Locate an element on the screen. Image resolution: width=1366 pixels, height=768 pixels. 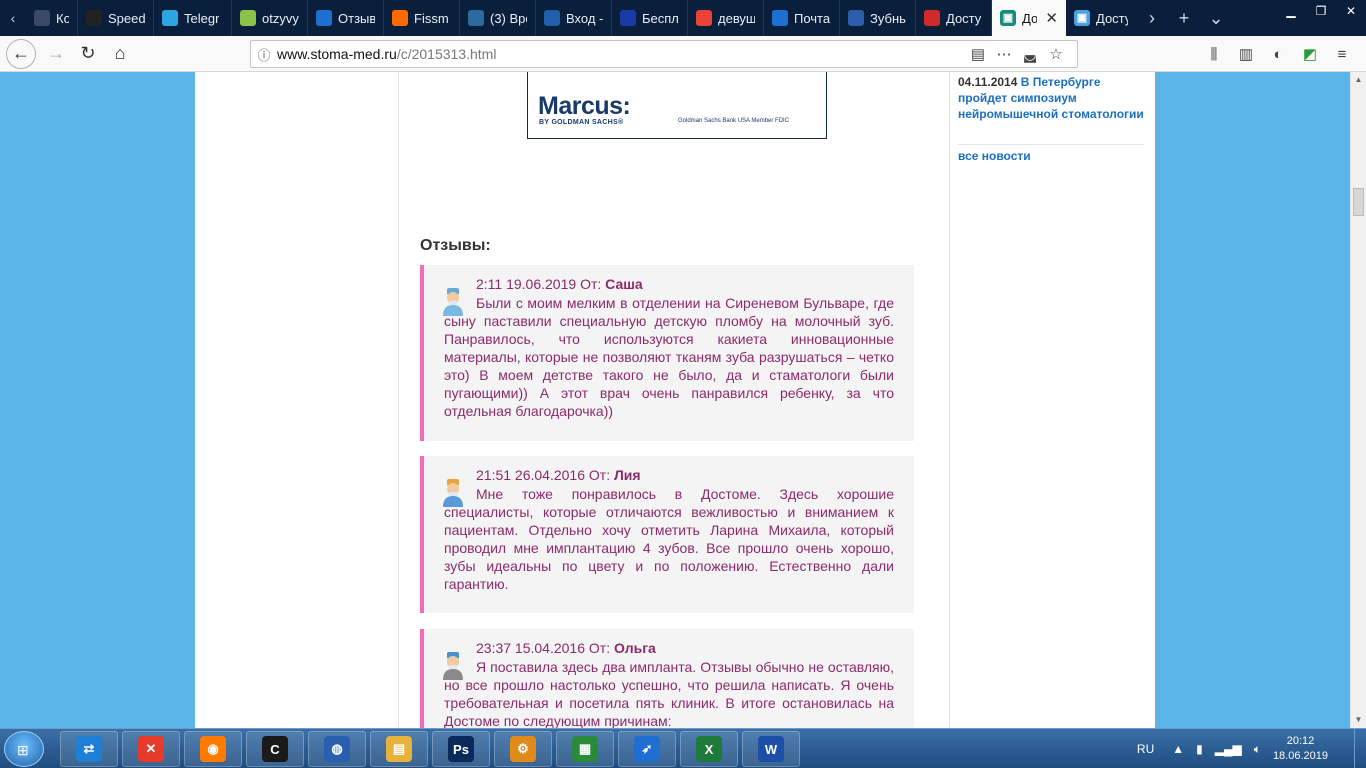
taskbar-app-teamviewer: ⇄ is located at coordinates (89, 749).